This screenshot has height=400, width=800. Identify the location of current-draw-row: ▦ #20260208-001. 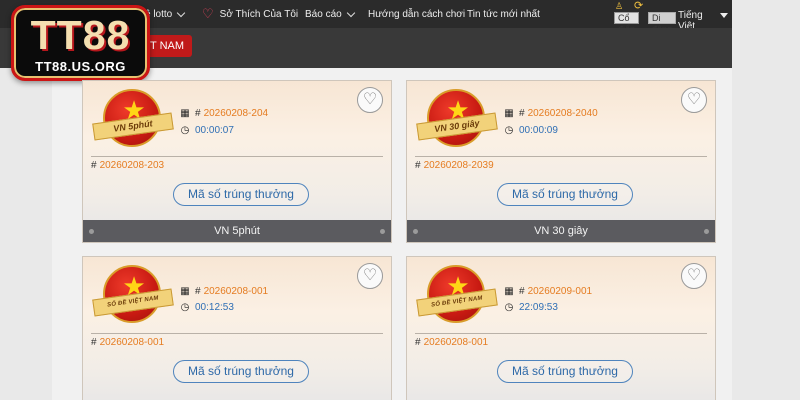
(223, 291).